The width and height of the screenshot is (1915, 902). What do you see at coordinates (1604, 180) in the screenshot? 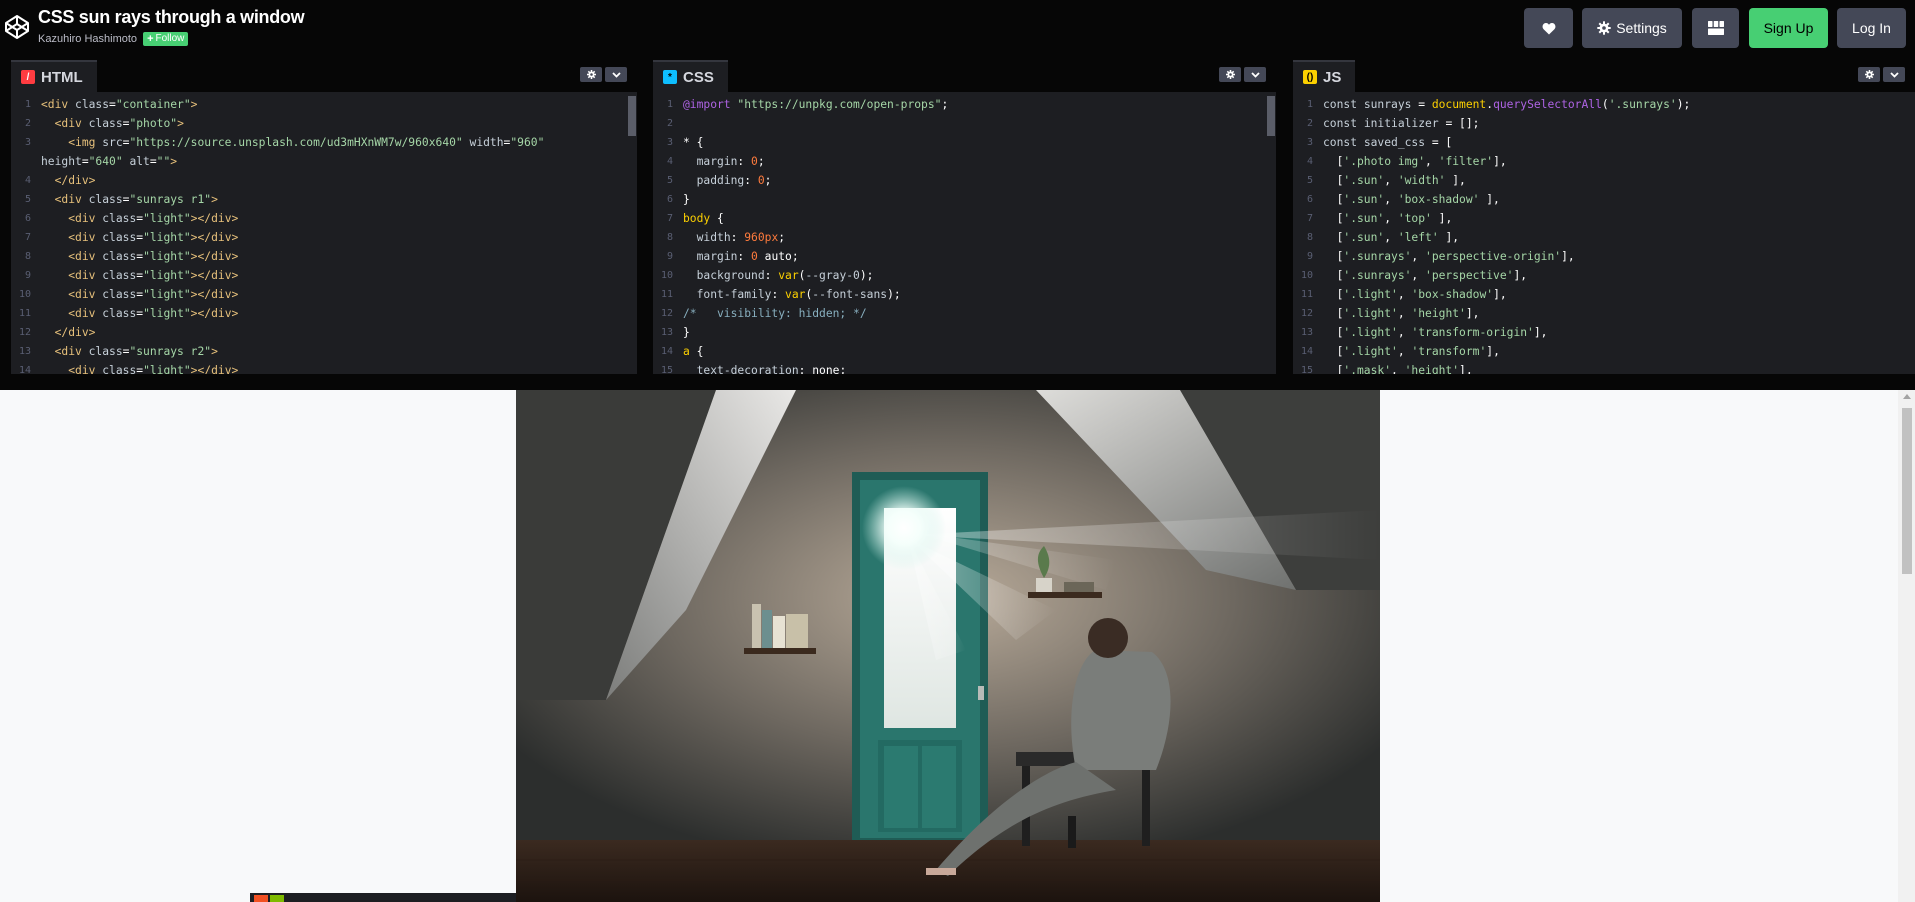
I see `code-line: 5 ['.sun', 'width' ],` at bounding box center [1604, 180].